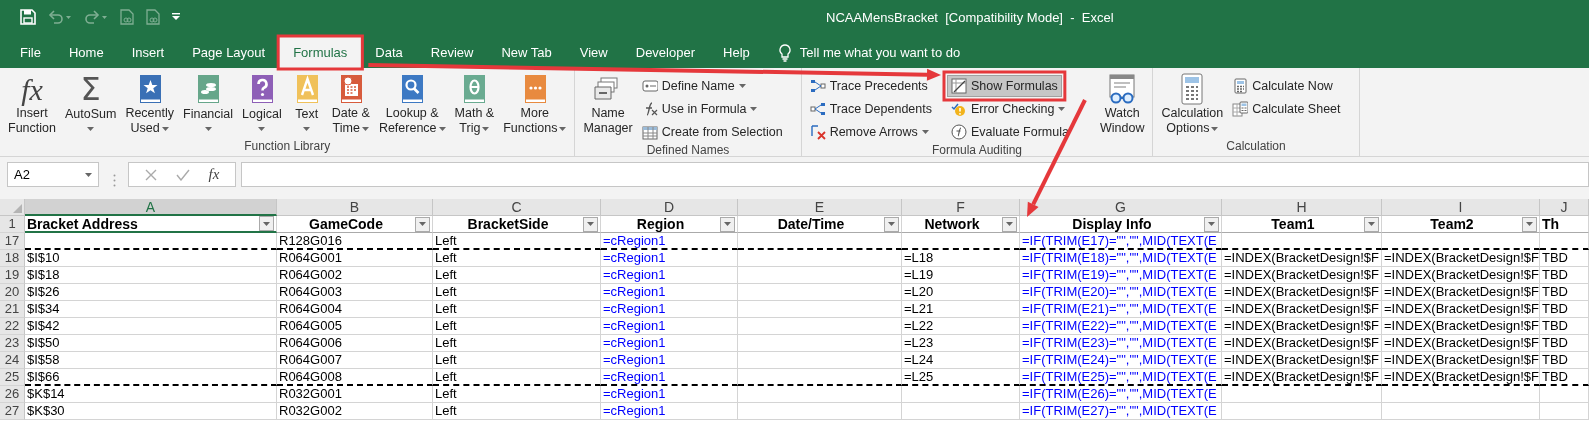  What do you see at coordinates (12, 394) in the screenshot?
I see `row-header: 26` at bounding box center [12, 394].